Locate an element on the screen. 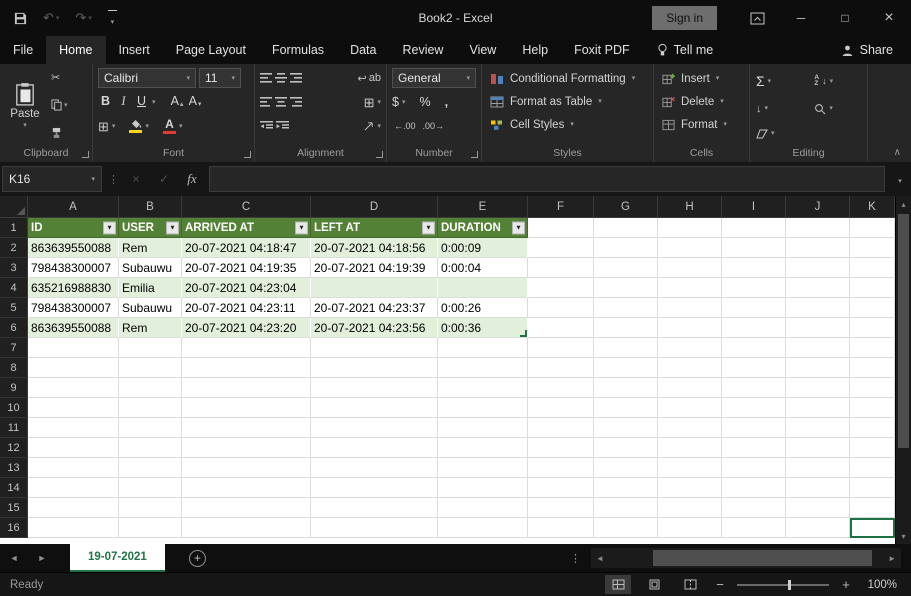 This screenshot has width=911, height=596. cell-B2: Rem is located at coordinates (150, 248).